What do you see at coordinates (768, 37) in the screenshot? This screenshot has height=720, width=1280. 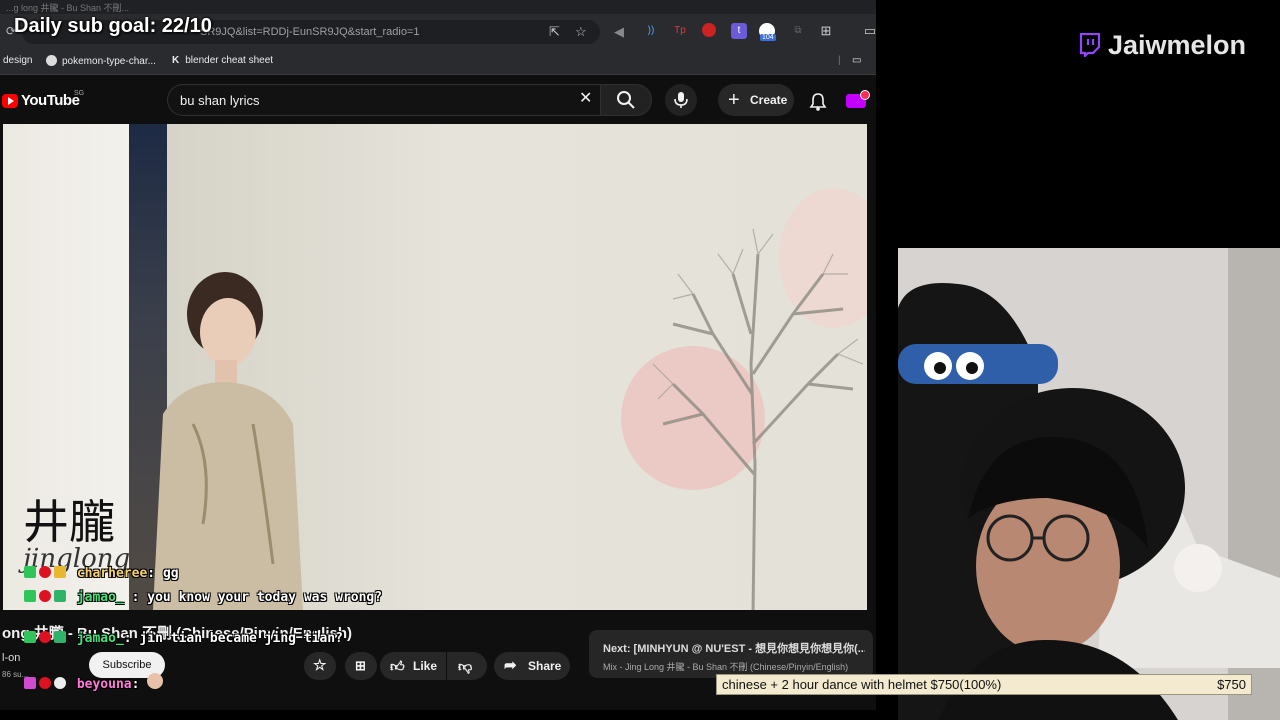 I see `extension-badge: 104` at bounding box center [768, 37].